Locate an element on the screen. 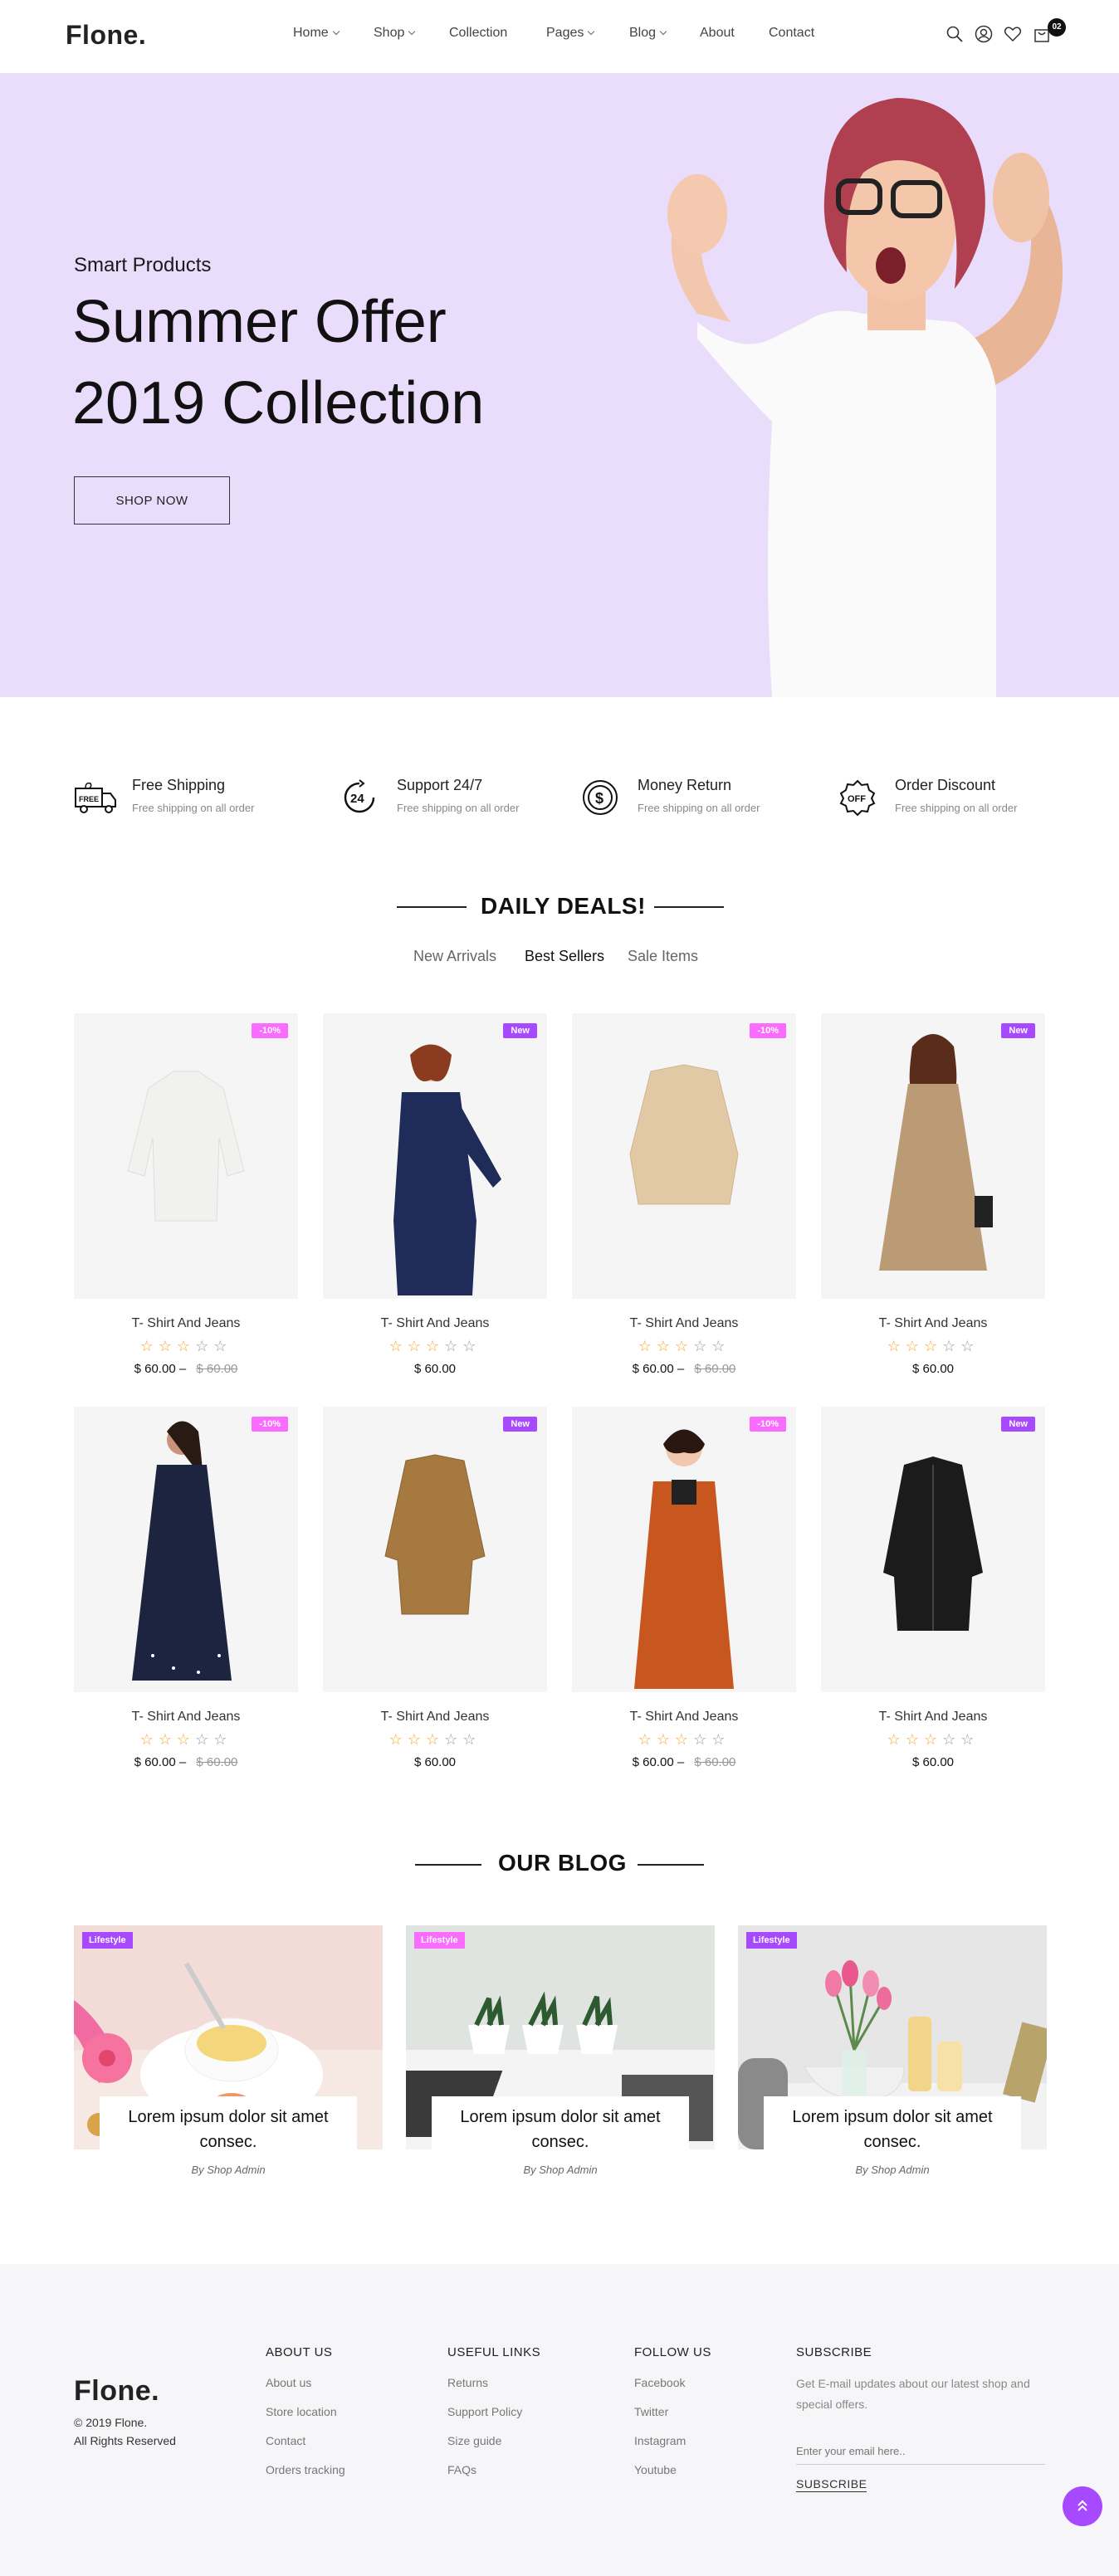  order-discount-icon: OFF is located at coordinates (857, 798).